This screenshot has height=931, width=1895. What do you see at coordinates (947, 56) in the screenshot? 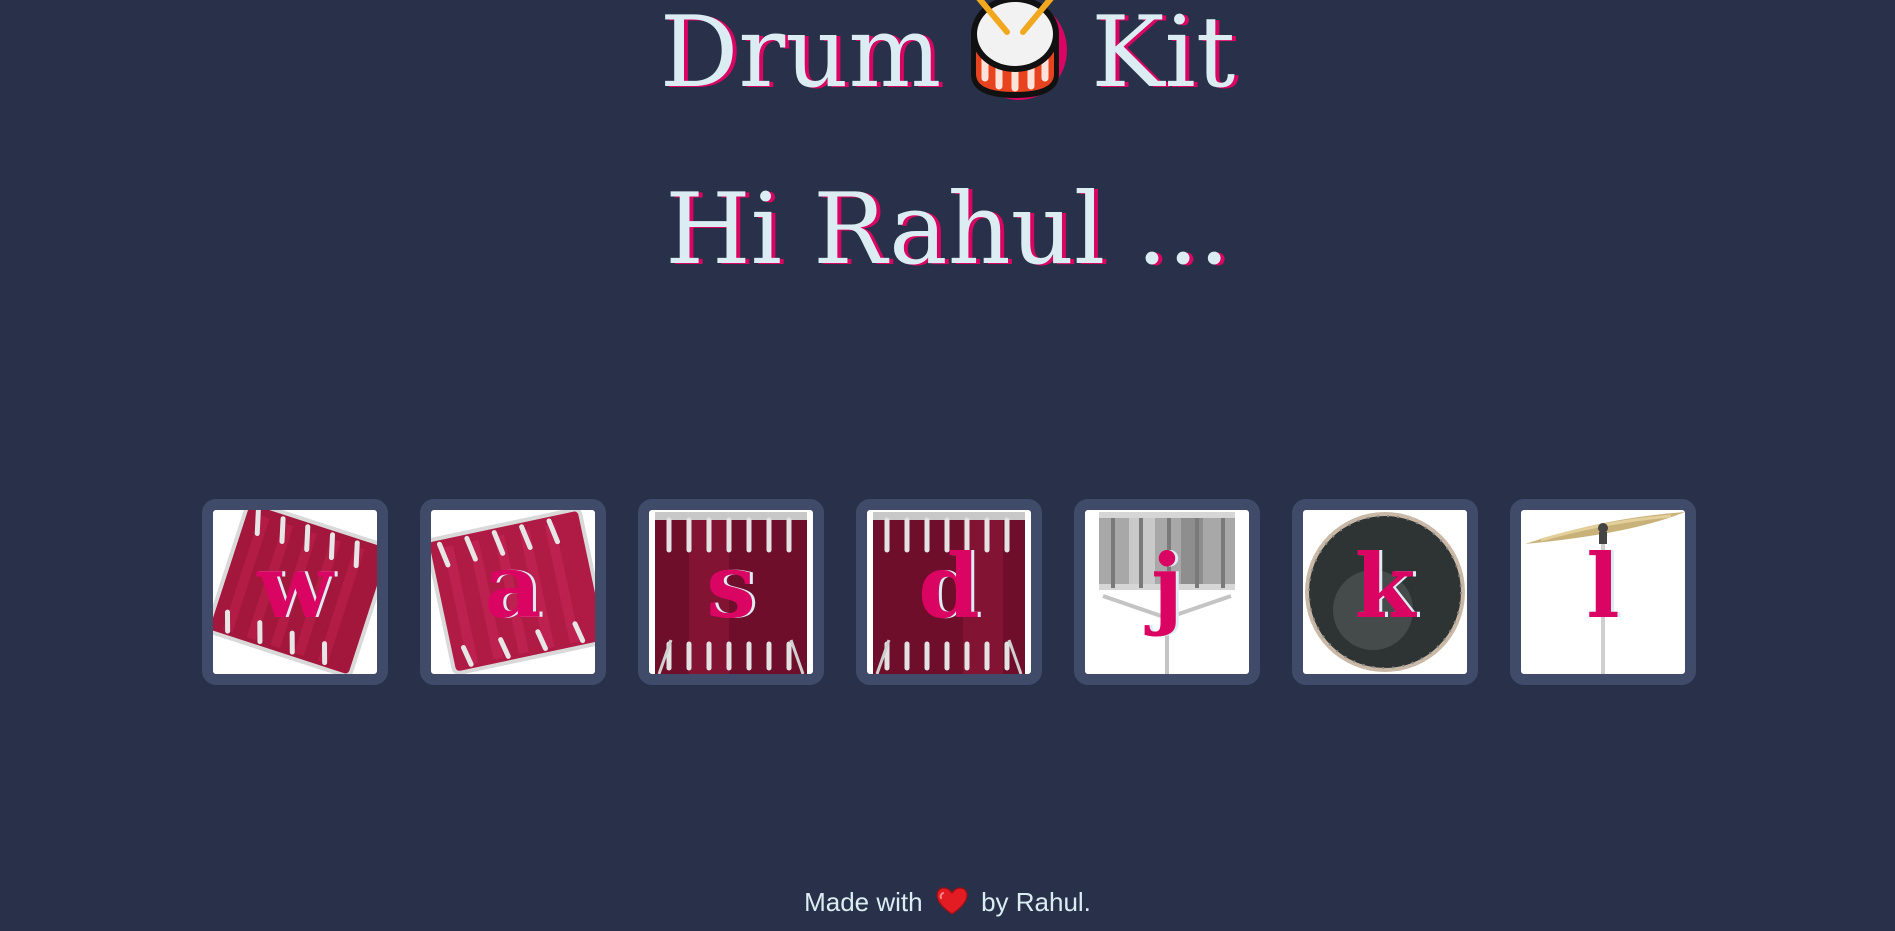
I see `page-title: Drum Kit` at bounding box center [947, 56].